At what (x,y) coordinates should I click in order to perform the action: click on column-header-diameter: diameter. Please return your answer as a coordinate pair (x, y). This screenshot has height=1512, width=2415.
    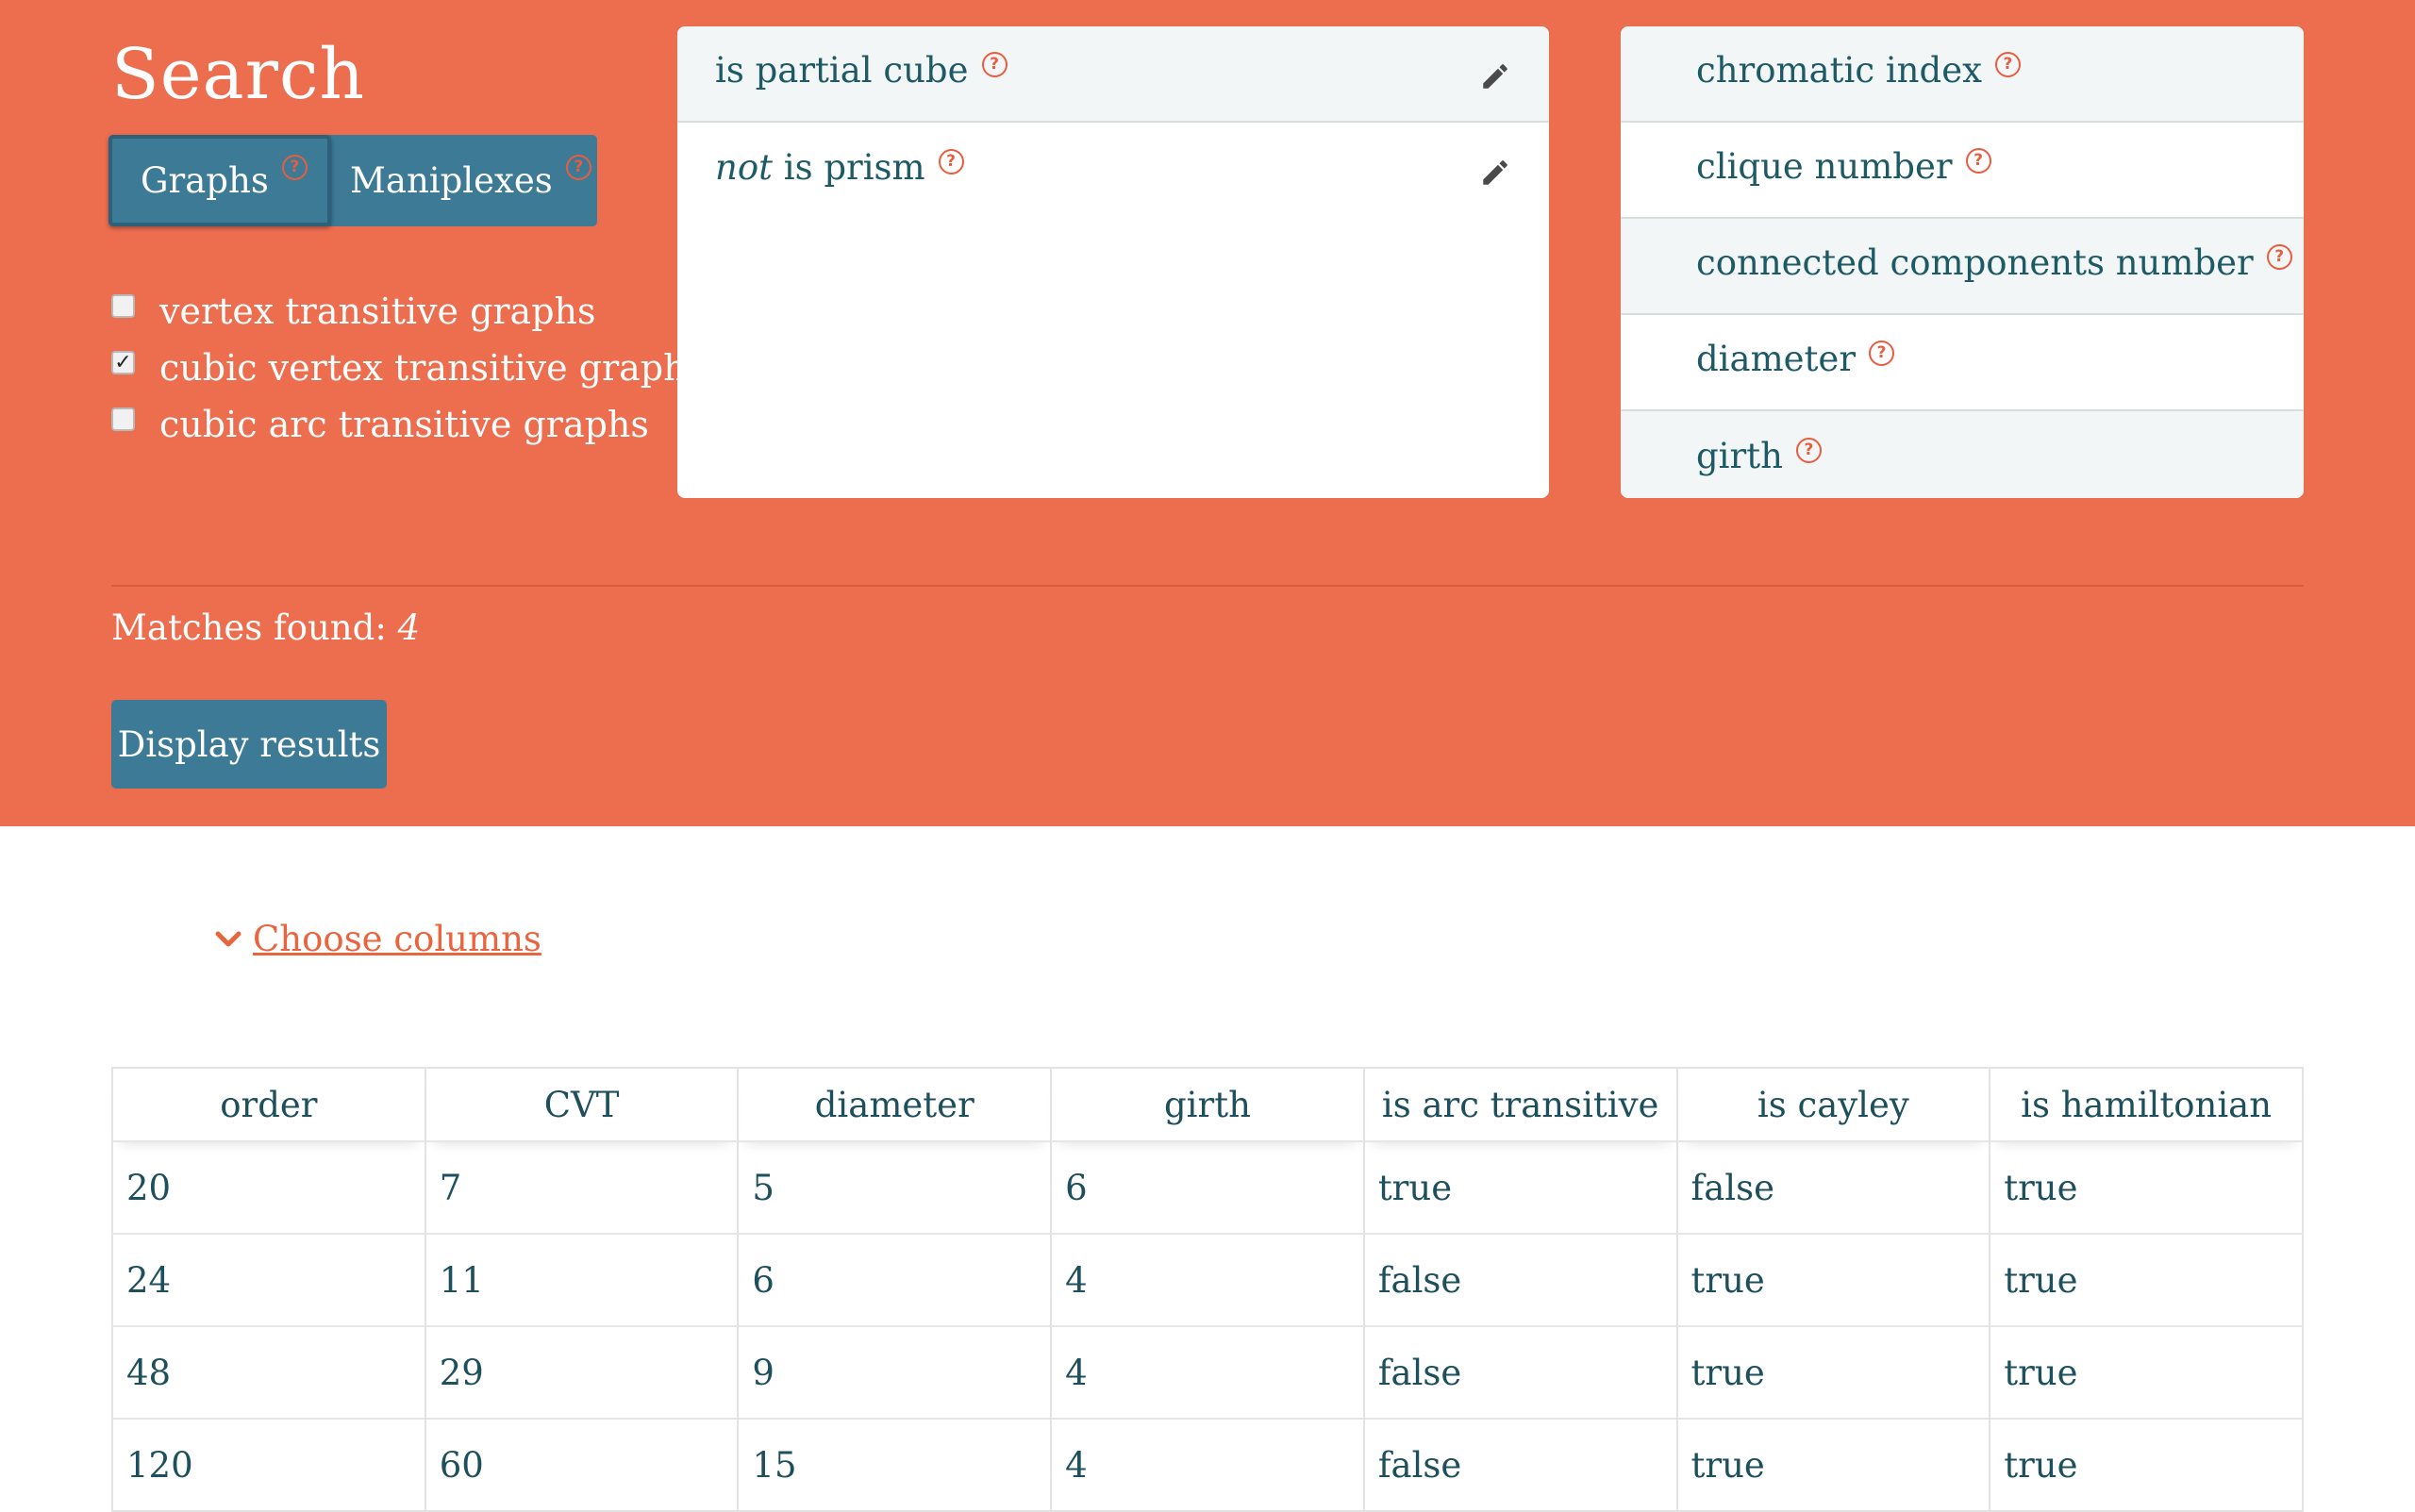
    Looking at the image, I should click on (895, 1104).